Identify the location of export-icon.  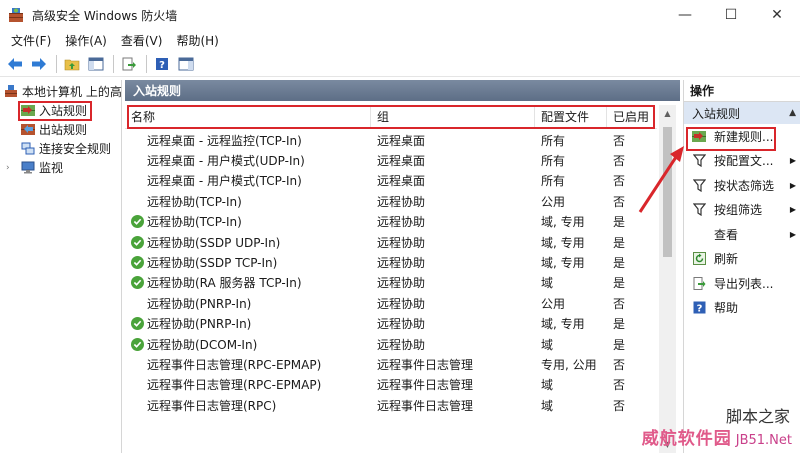
(129, 64).